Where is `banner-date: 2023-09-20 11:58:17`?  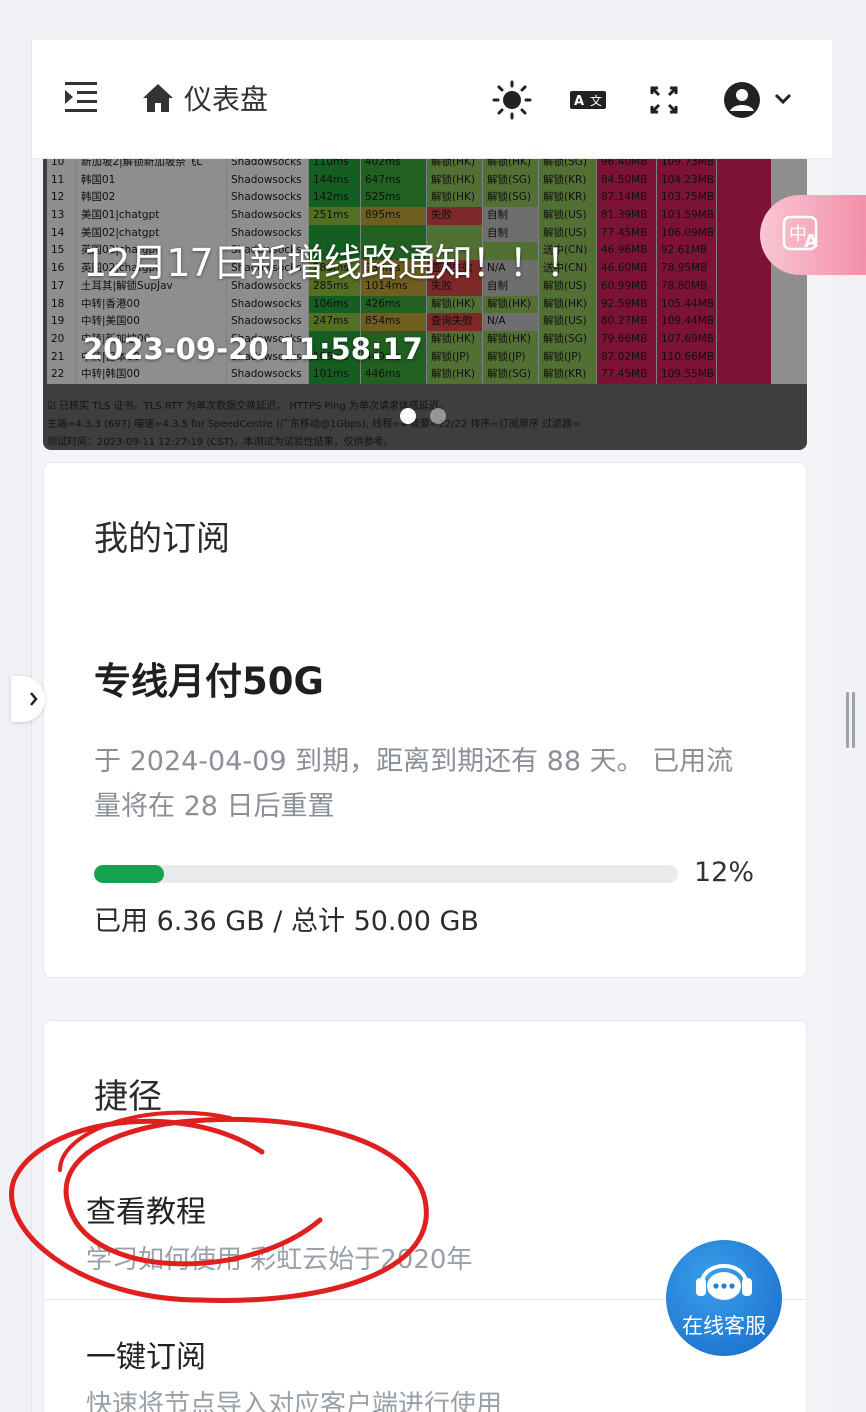 banner-date: 2023-09-20 11:58:17 is located at coordinates (253, 349).